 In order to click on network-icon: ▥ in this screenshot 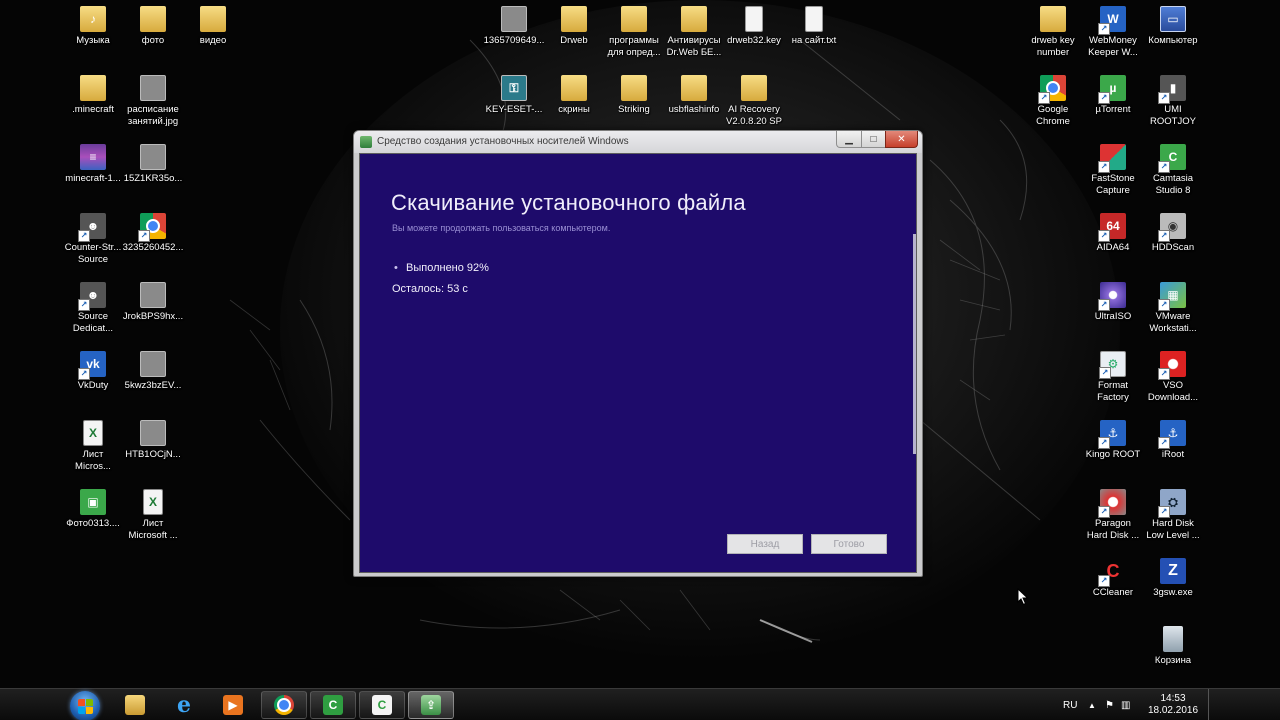, I will do `click(1125, 704)`.